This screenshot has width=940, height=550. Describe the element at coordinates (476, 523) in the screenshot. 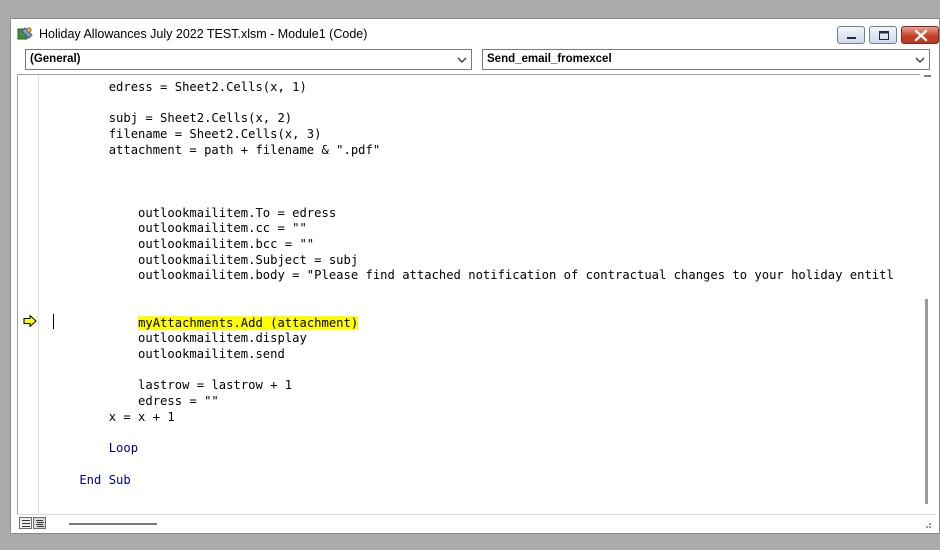

I see `code-window-status-bar` at that location.